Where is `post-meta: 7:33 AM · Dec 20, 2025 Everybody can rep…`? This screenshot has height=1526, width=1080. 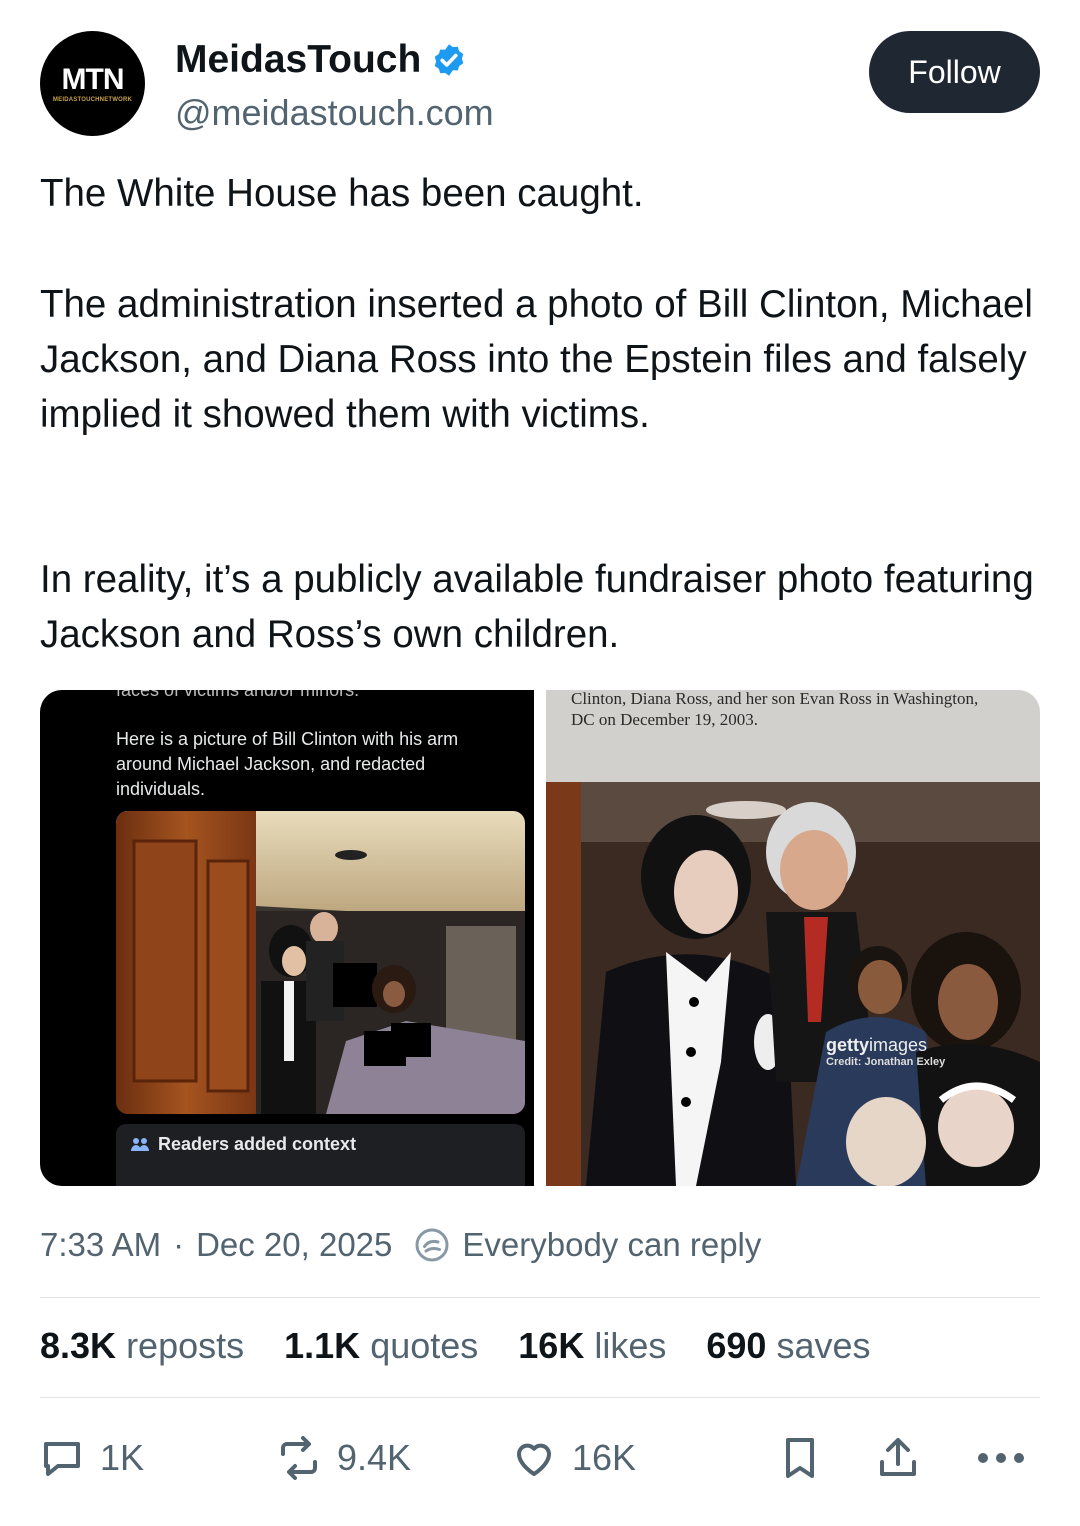
post-meta: 7:33 AM · Dec 20, 2025 Everybody can rep… is located at coordinates (400, 1245).